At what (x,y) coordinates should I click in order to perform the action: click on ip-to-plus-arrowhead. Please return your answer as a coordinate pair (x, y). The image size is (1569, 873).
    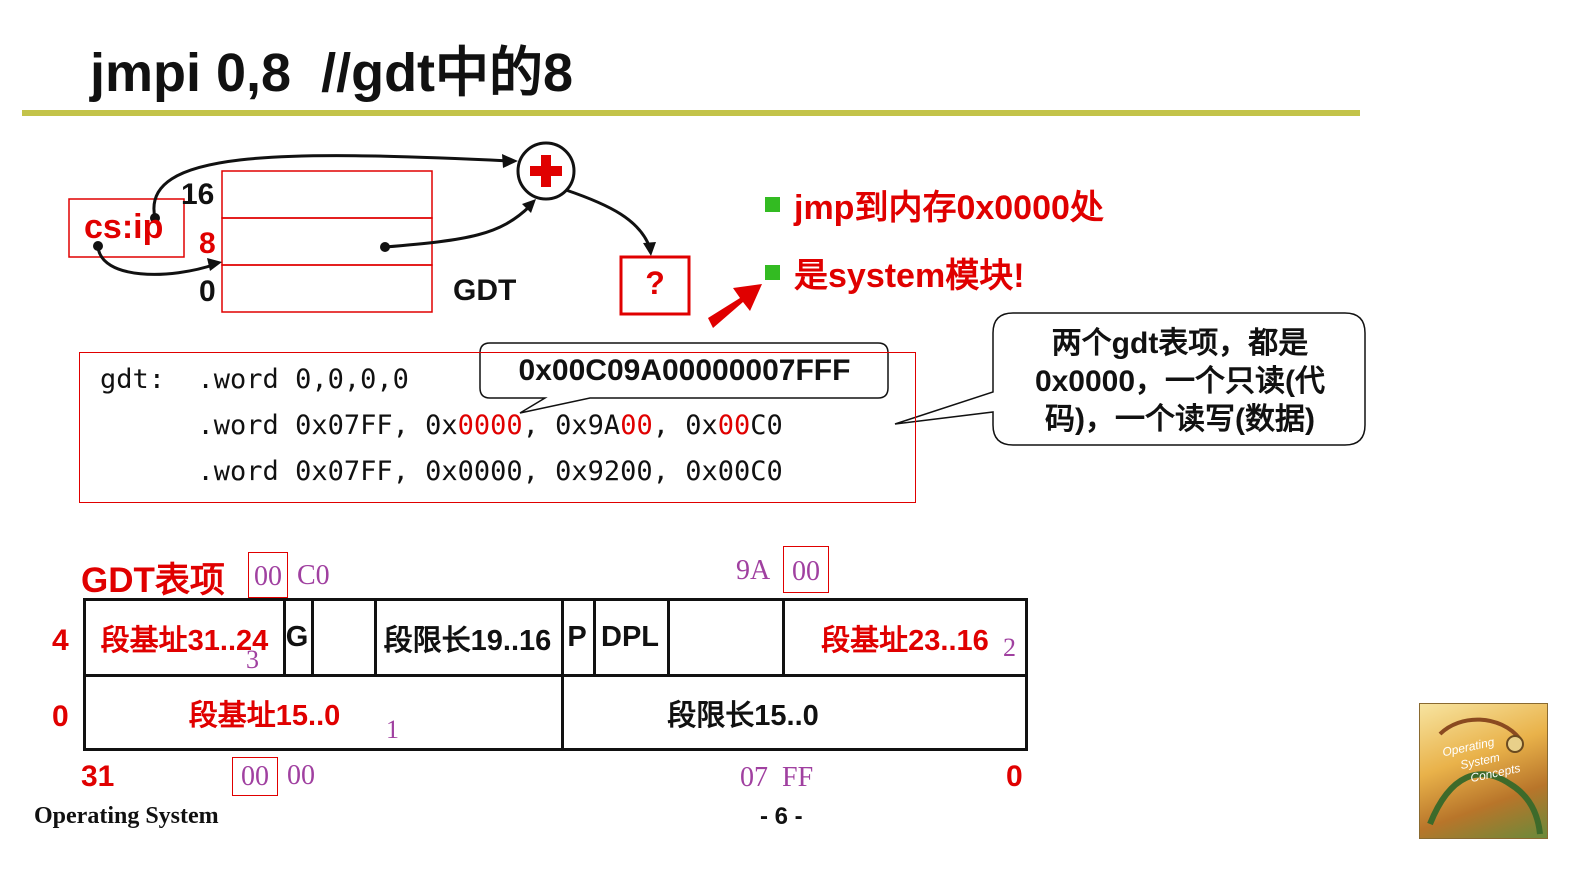
    Looking at the image, I should click on (510, 161).